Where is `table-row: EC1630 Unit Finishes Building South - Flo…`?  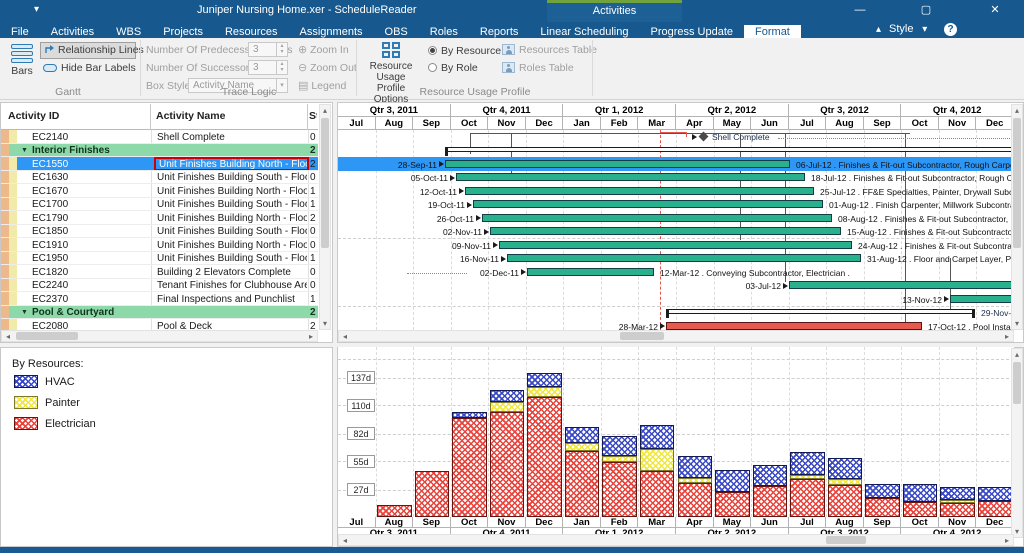 table-row: EC1630 Unit Finishes Building South - Flo… is located at coordinates (159, 177).